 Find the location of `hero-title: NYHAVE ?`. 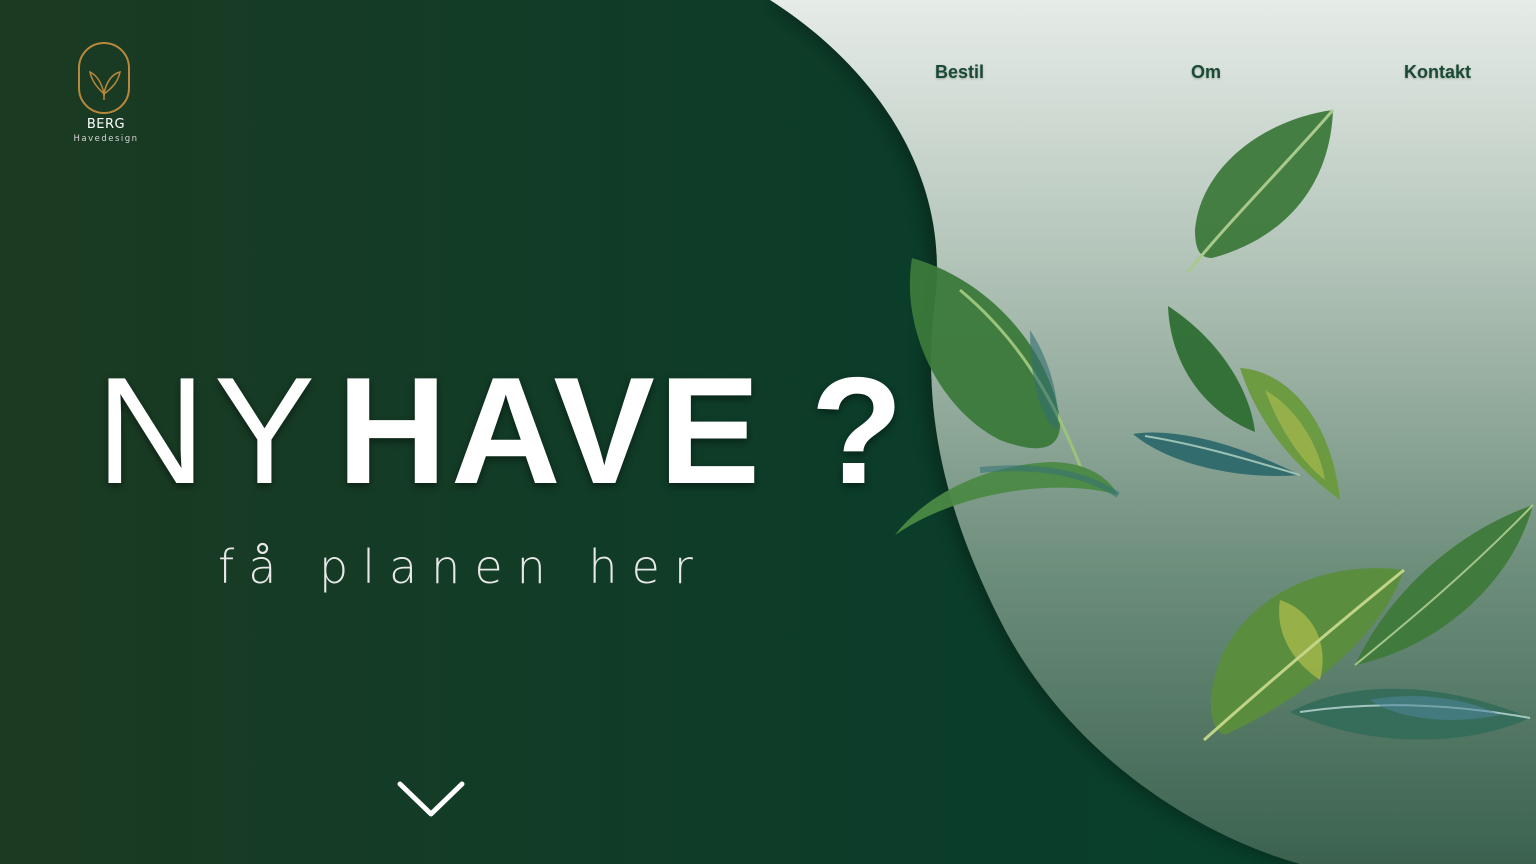

hero-title: NYHAVE ? is located at coordinates (501, 431).